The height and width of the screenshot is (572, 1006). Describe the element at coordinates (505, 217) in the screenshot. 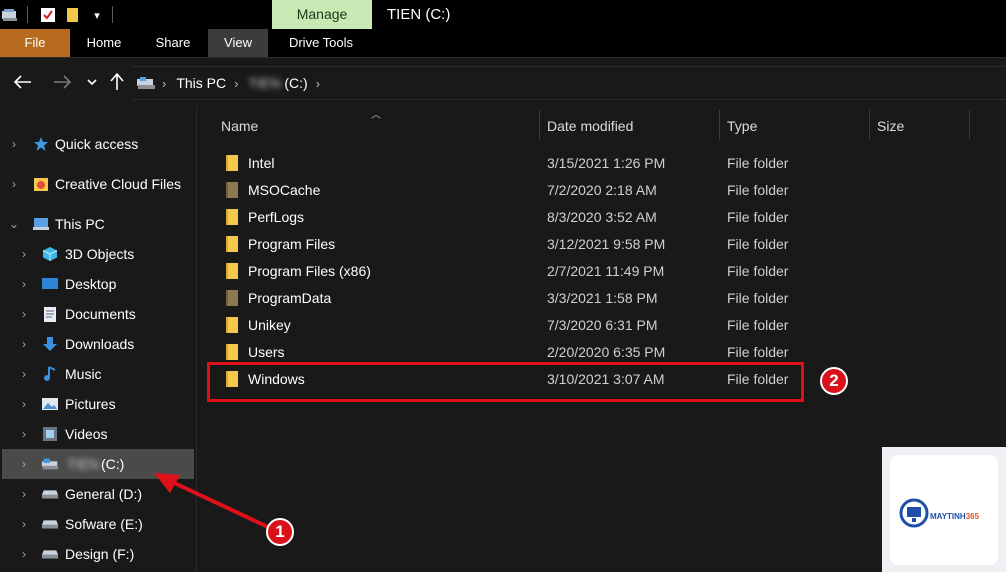

I see `file-row: PerfLogs 8/3/2020 3:52 AM File folder` at that location.